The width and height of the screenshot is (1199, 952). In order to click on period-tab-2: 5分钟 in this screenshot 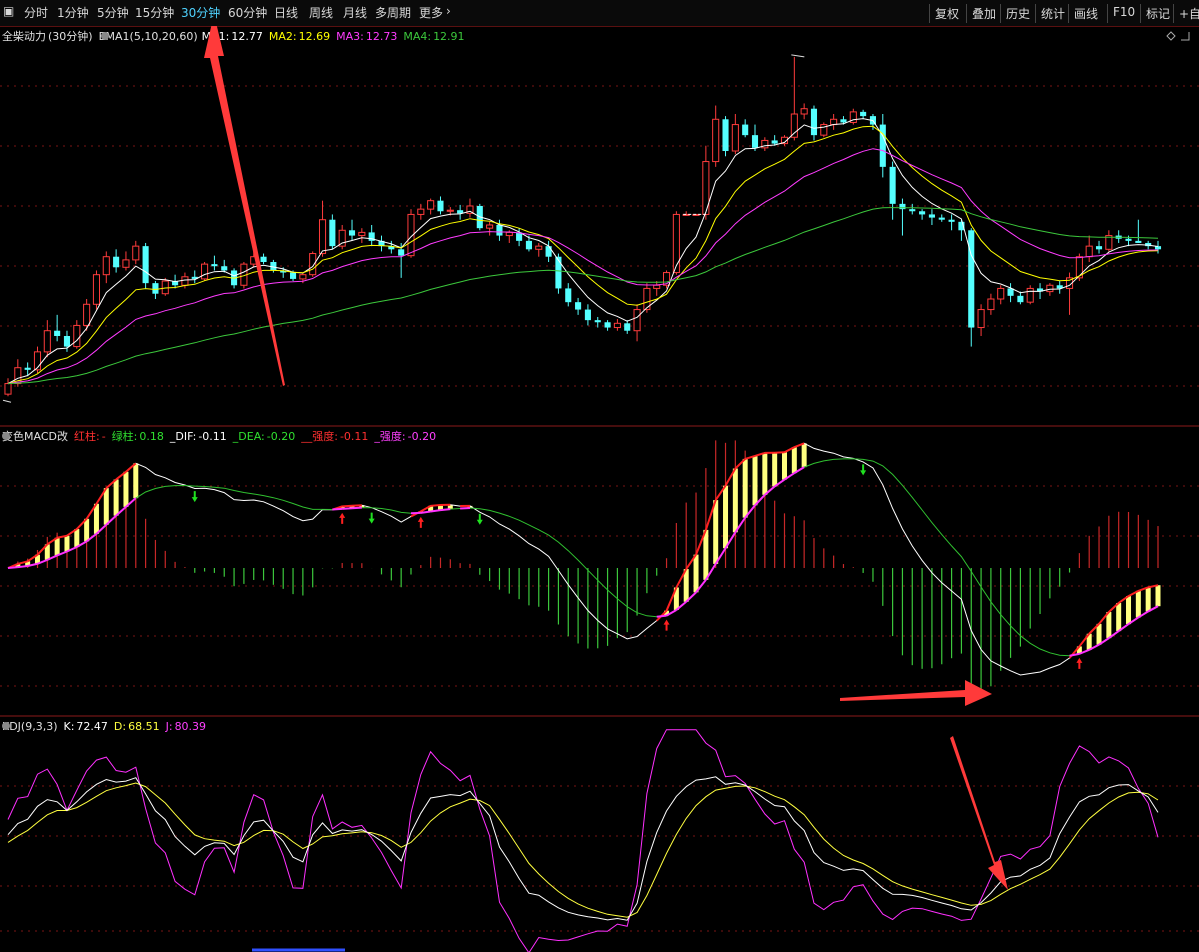, I will do `click(113, 12)`.